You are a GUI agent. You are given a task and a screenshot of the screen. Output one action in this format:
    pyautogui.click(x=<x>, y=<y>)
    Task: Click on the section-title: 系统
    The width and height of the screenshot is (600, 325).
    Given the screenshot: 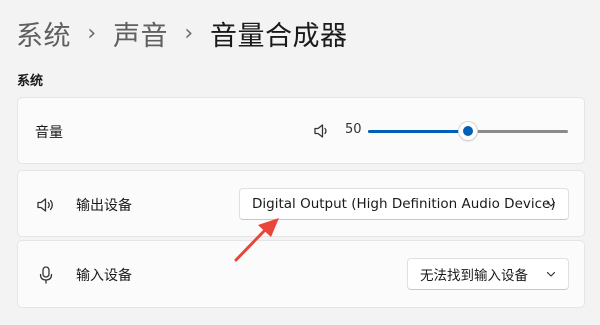 What is the action you would take?
    pyautogui.click(x=30, y=81)
    